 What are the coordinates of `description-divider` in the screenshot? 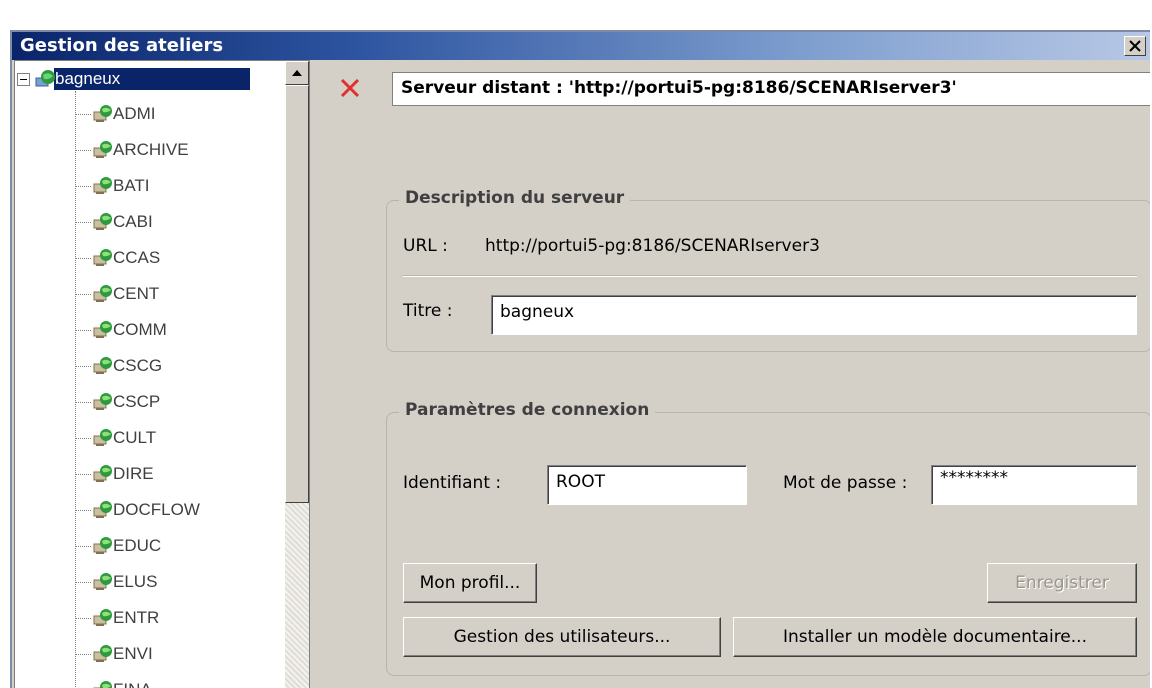 It's located at (770, 276).